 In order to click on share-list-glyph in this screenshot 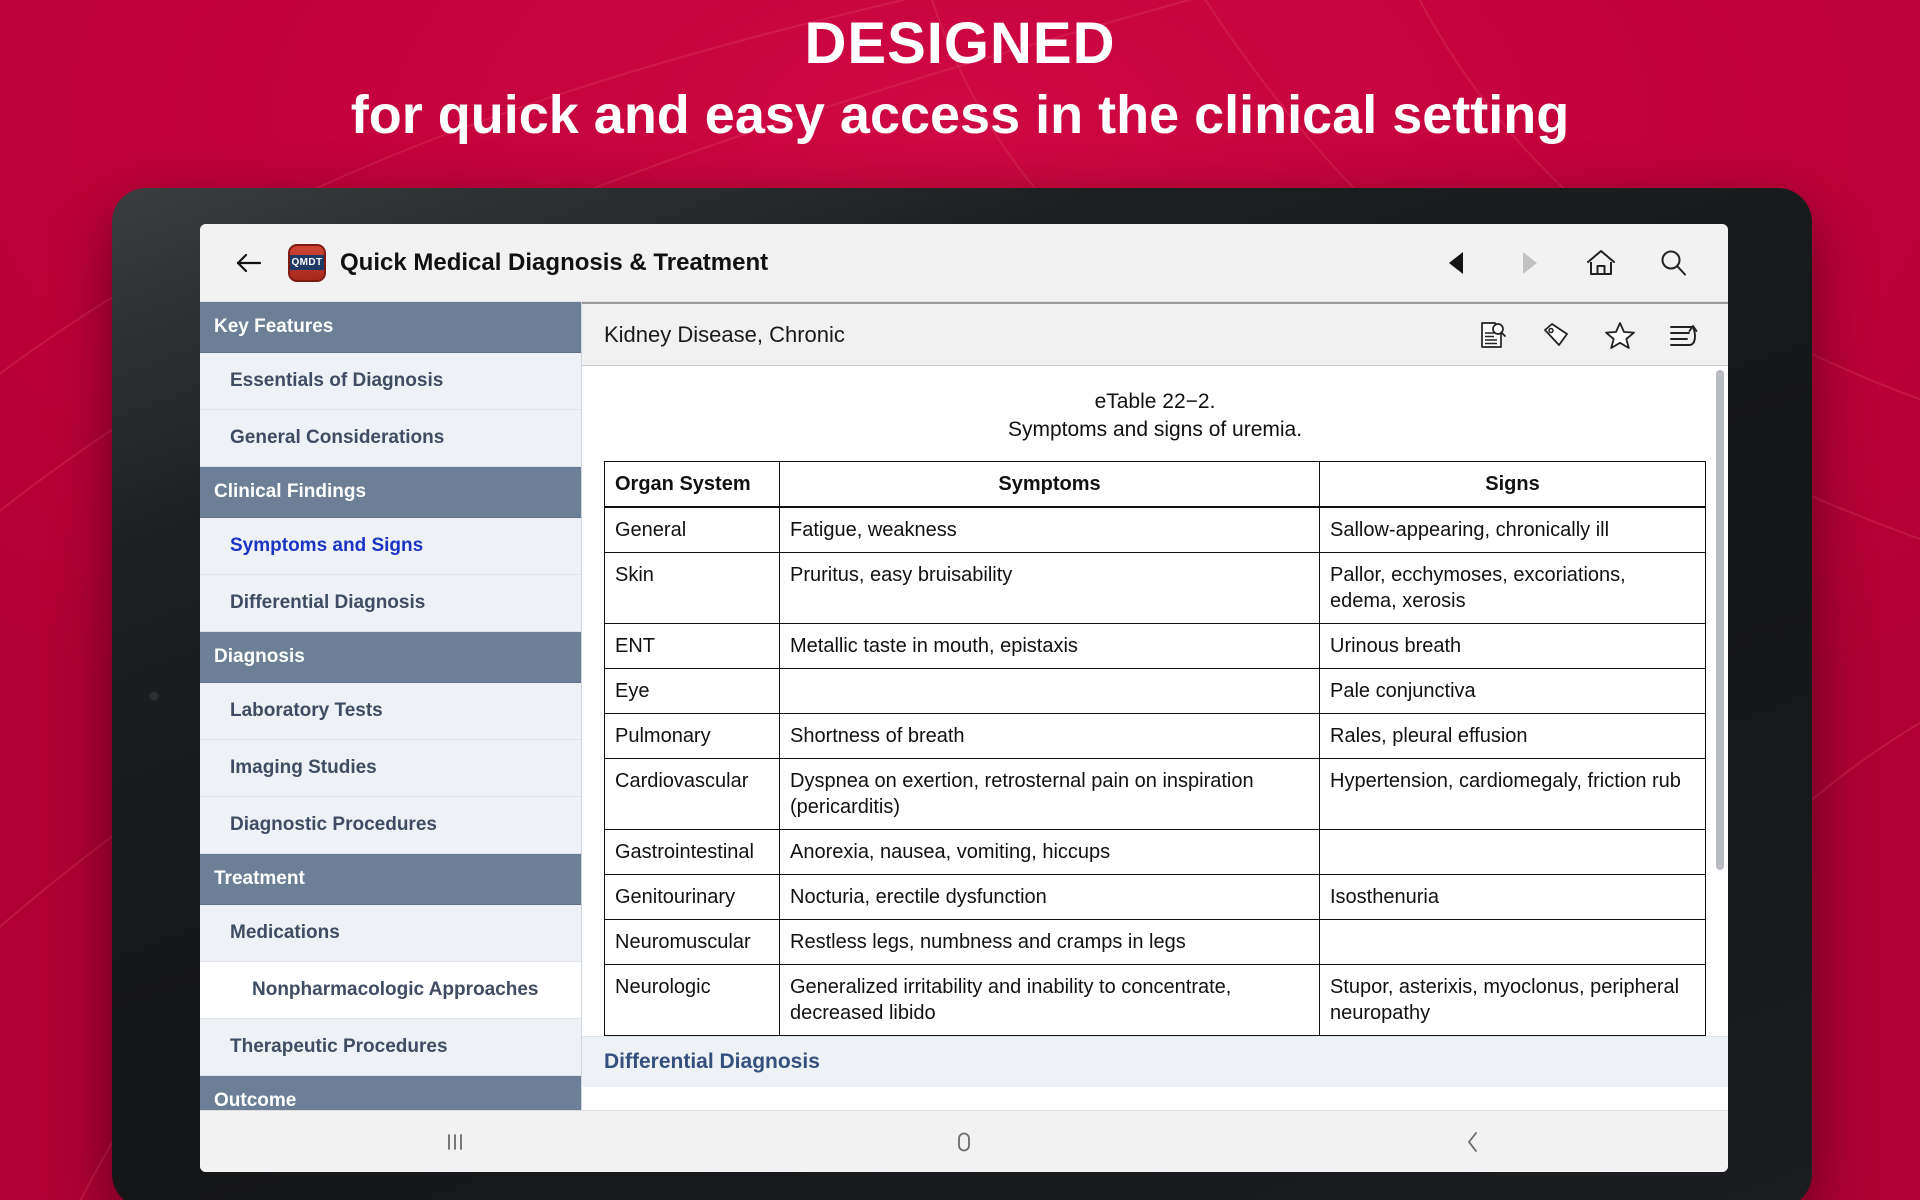, I will do `click(1684, 335)`.